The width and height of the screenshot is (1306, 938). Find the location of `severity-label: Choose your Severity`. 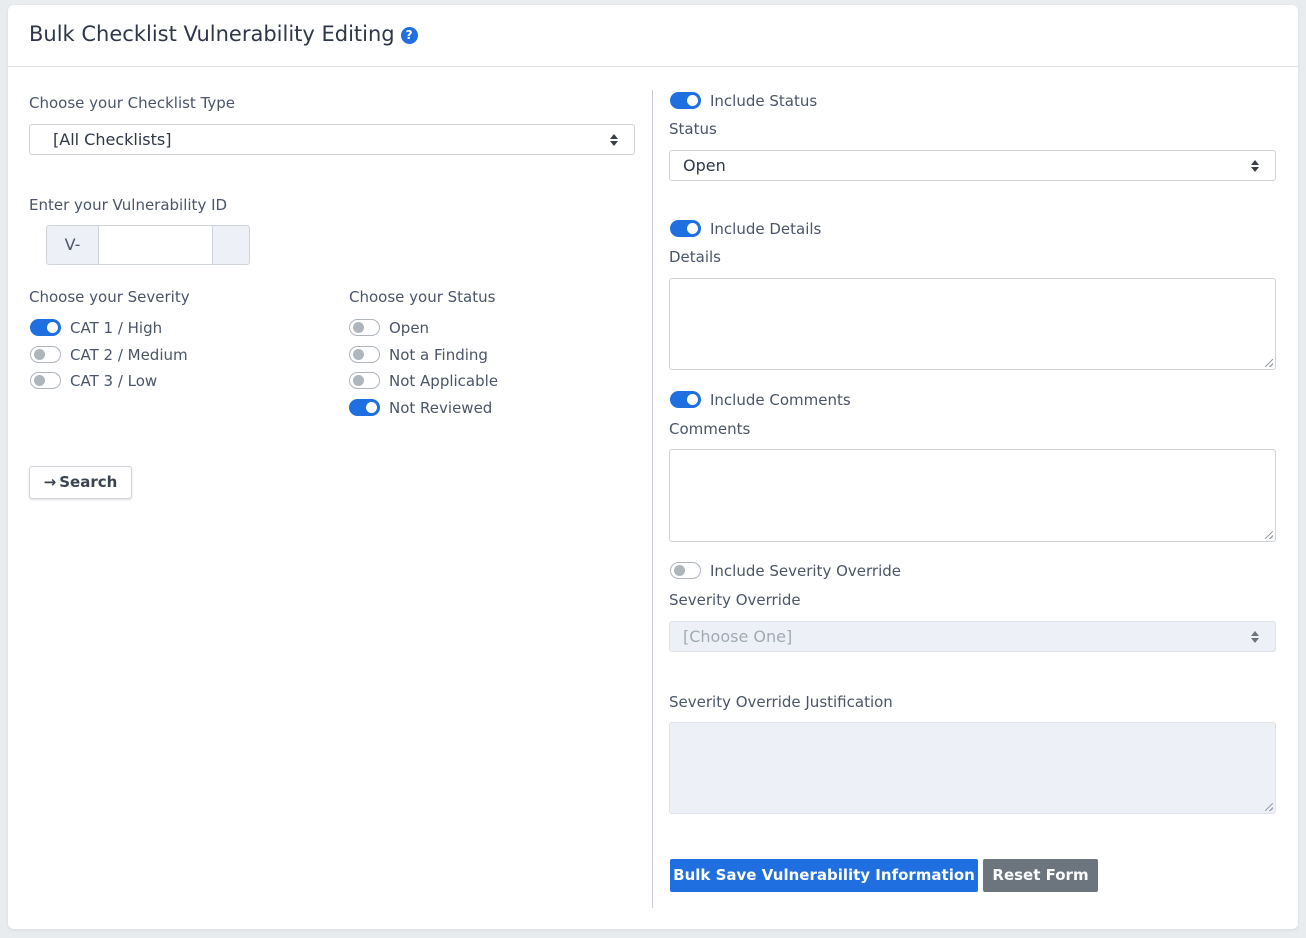

severity-label: Choose your Severity is located at coordinates (109, 297).